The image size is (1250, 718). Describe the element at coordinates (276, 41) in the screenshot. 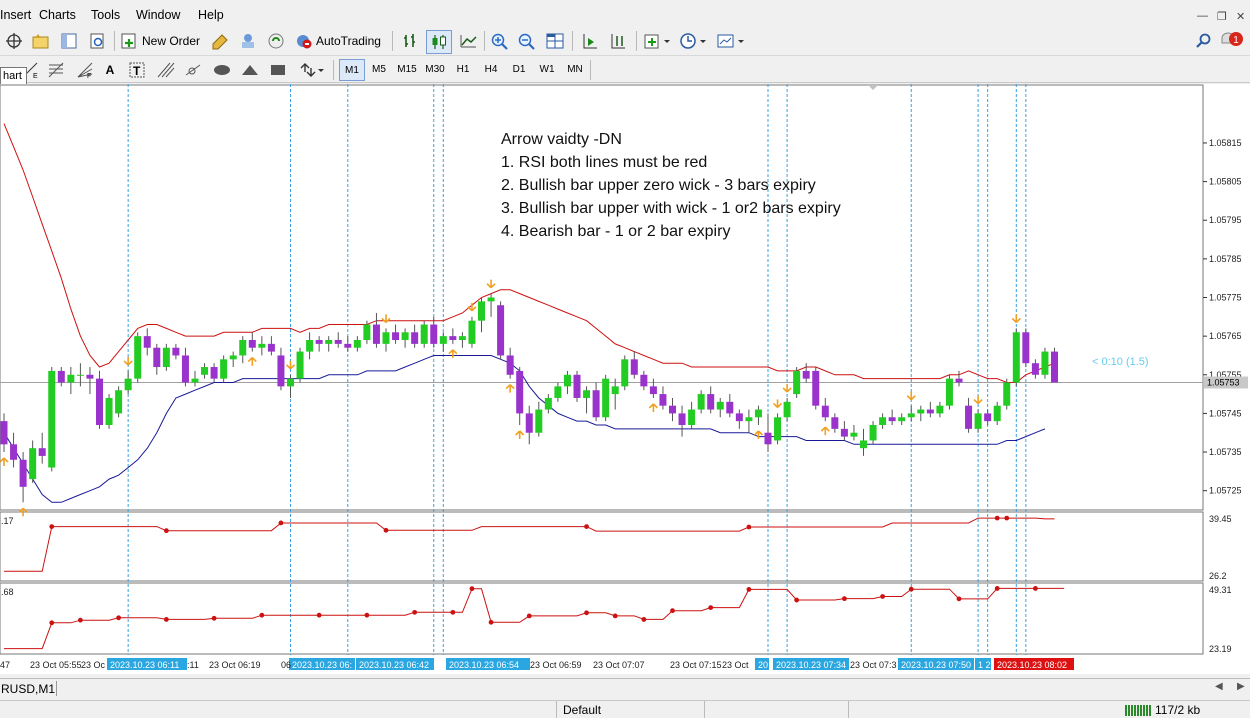

I see `signals-icon` at that location.